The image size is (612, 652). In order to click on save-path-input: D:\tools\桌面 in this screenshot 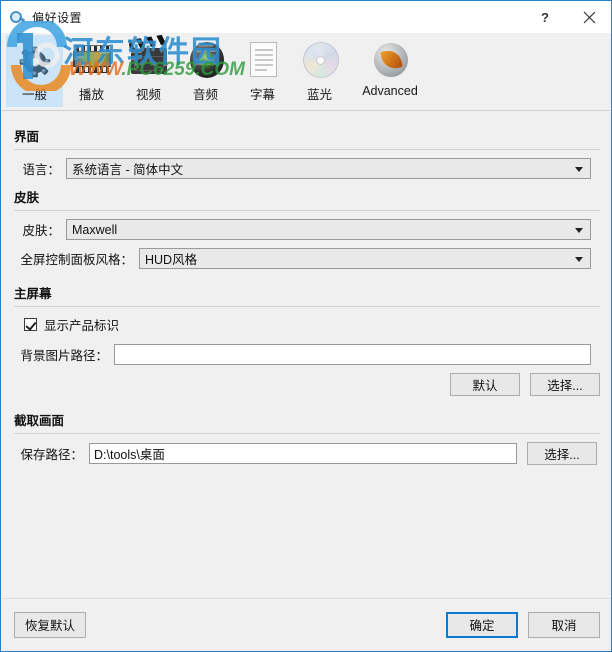, I will do `click(303, 453)`.